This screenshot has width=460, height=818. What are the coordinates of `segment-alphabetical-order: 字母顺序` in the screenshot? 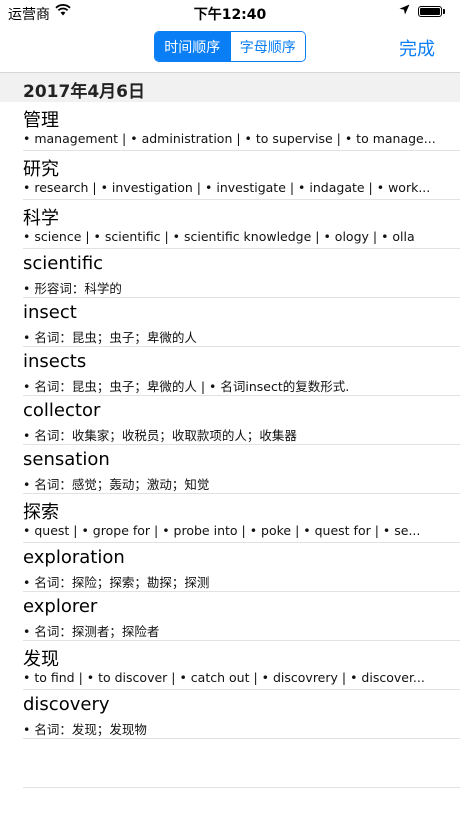 It's located at (267, 46).